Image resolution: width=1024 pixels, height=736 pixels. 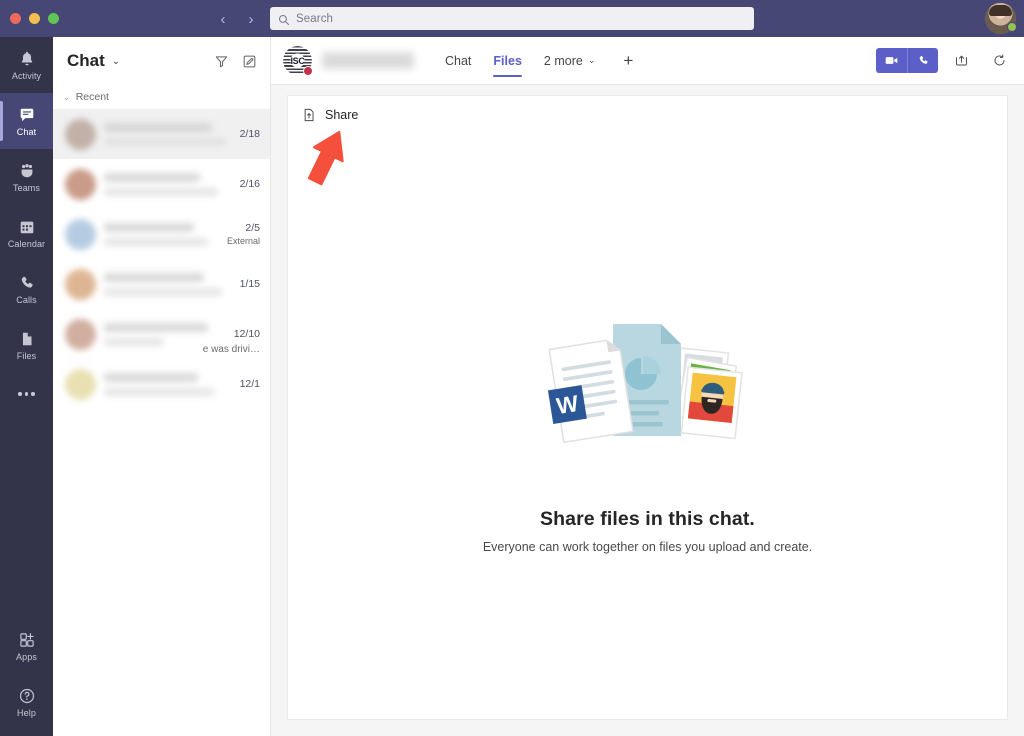 What do you see at coordinates (86, 60) in the screenshot?
I see `page-title: Chat` at bounding box center [86, 60].